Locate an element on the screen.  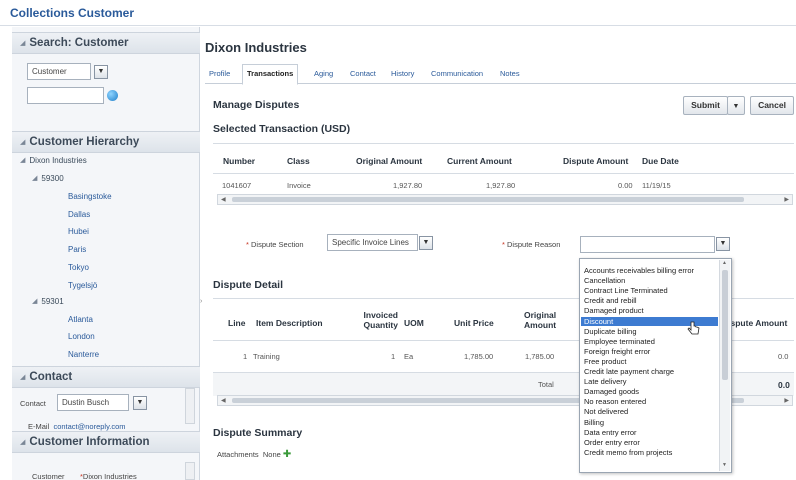
option-late-delivery: Late delivery is located at coordinates (605, 381).